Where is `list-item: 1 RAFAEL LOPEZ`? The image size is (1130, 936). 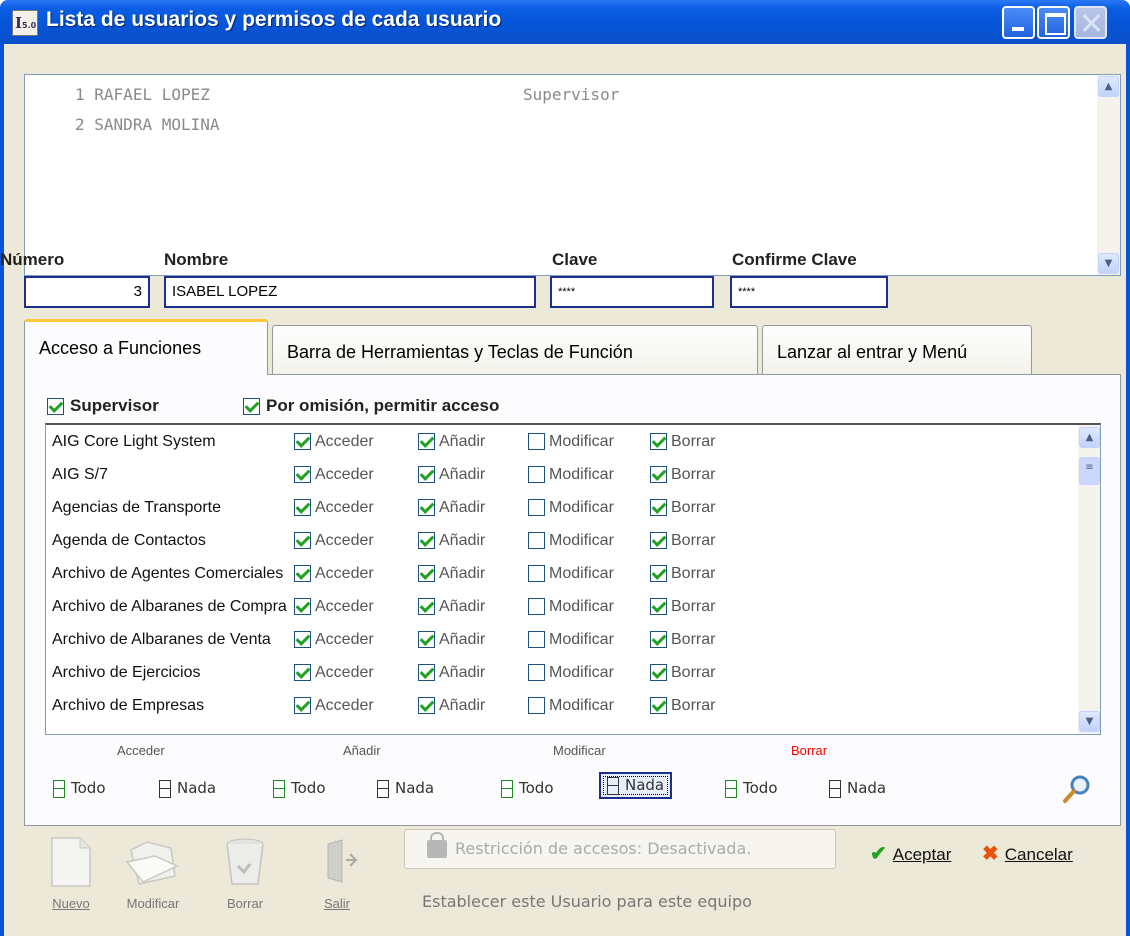 list-item: 1 RAFAEL LOPEZ is located at coordinates (142, 94).